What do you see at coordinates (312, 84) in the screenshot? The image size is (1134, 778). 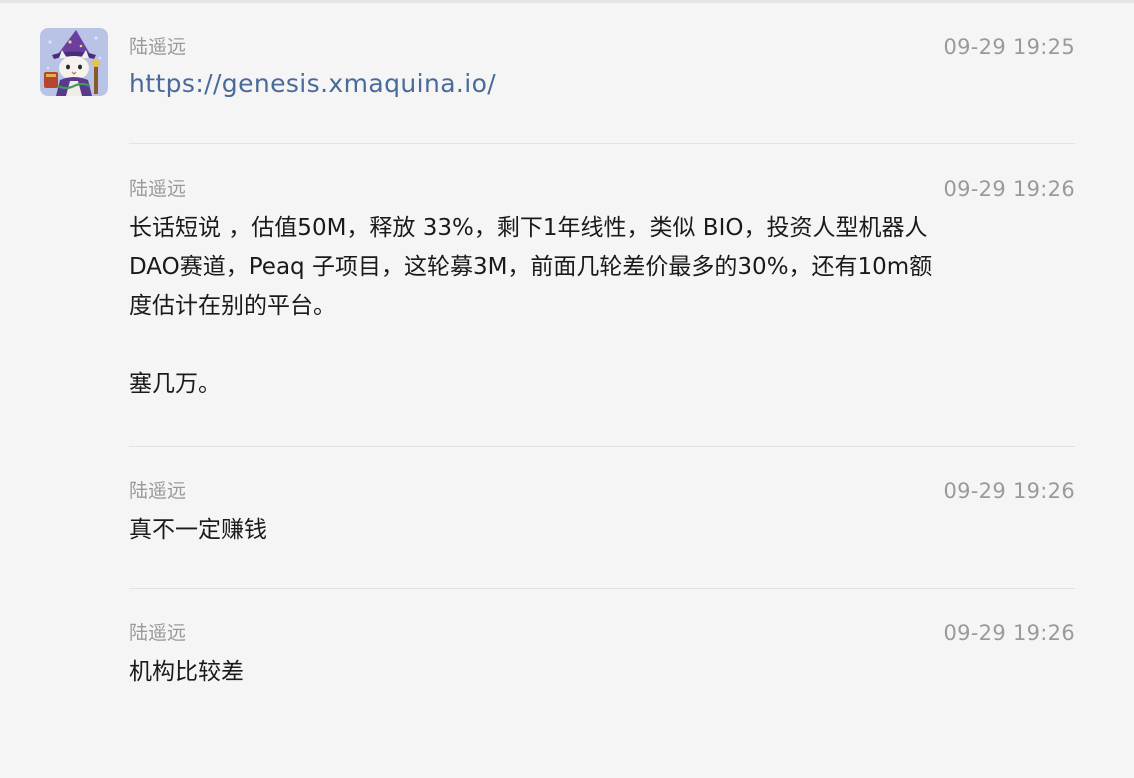 I see `message-link: https://genesis.xmaquina.io/` at bounding box center [312, 84].